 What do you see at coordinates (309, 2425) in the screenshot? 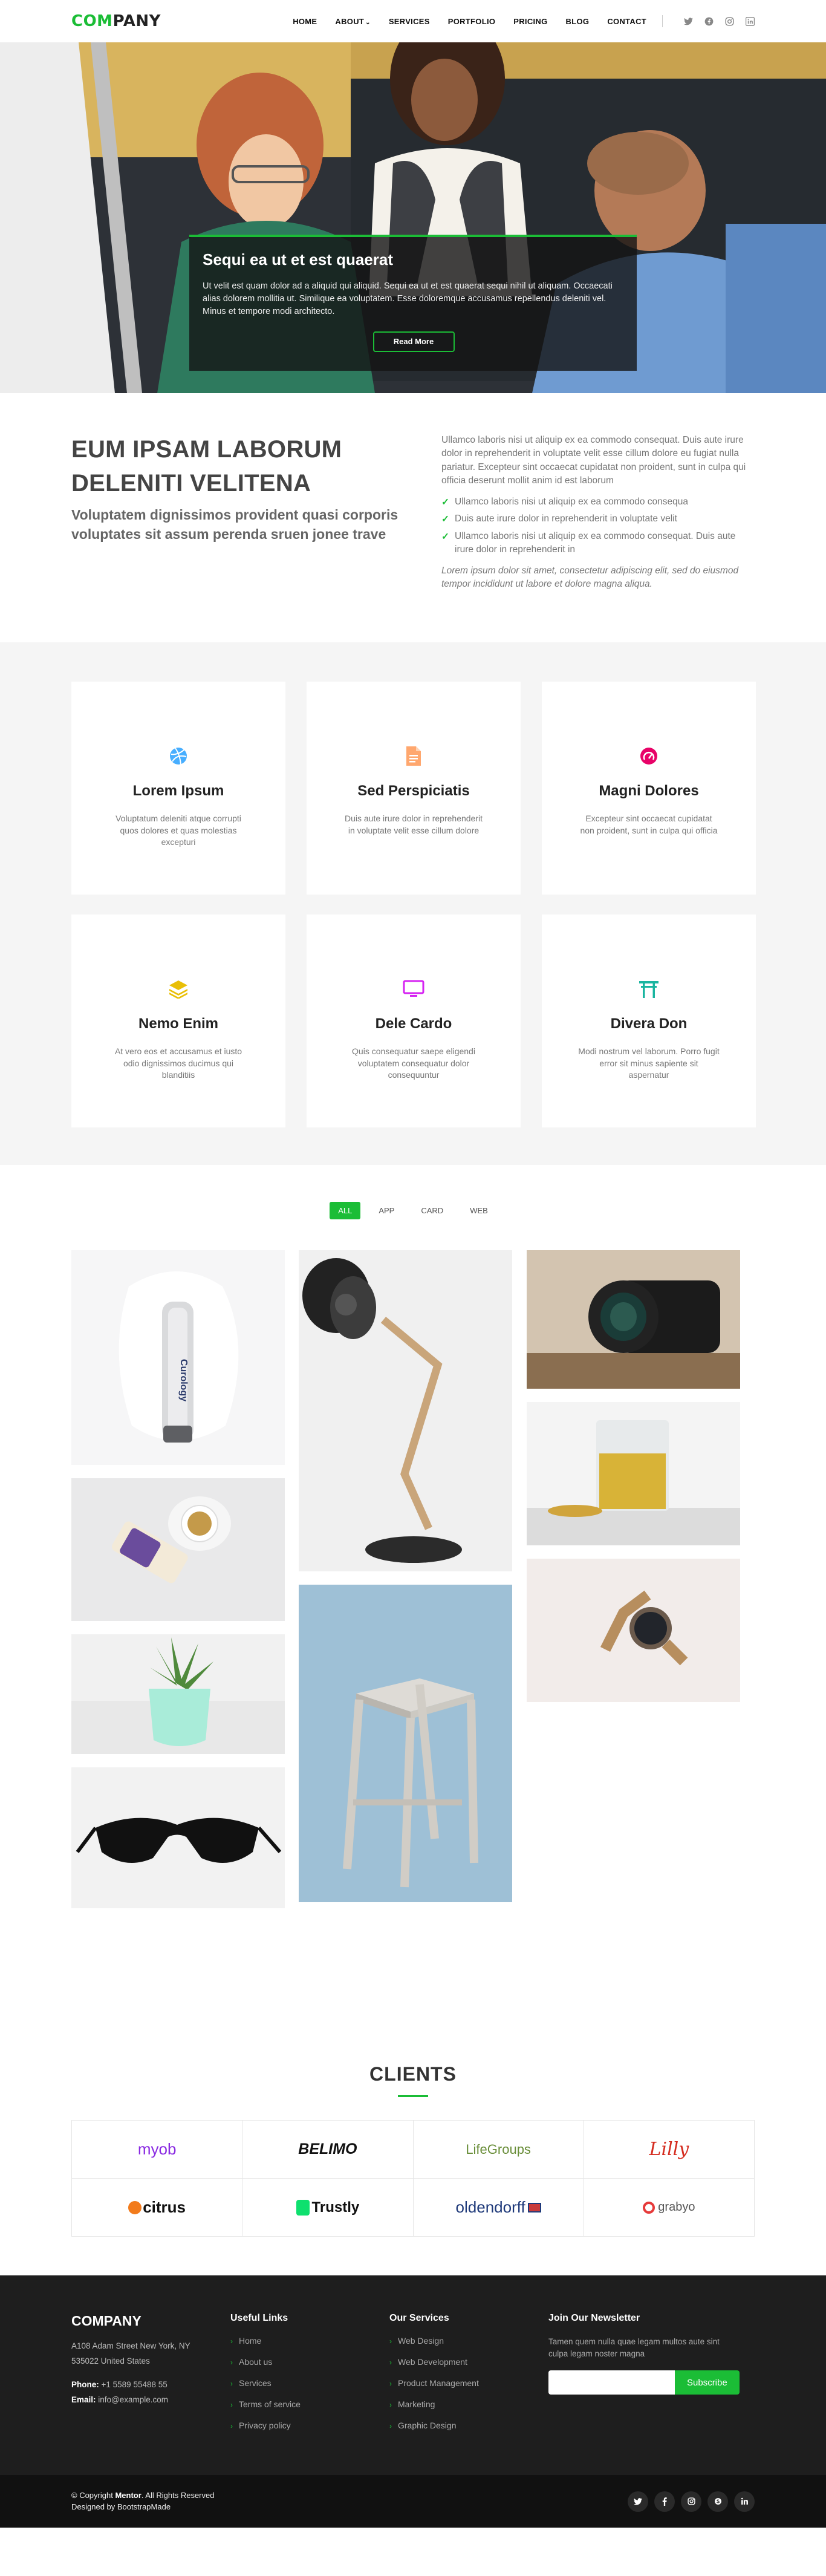
I see `footer-link: › Privacy policy` at bounding box center [309, 2425].